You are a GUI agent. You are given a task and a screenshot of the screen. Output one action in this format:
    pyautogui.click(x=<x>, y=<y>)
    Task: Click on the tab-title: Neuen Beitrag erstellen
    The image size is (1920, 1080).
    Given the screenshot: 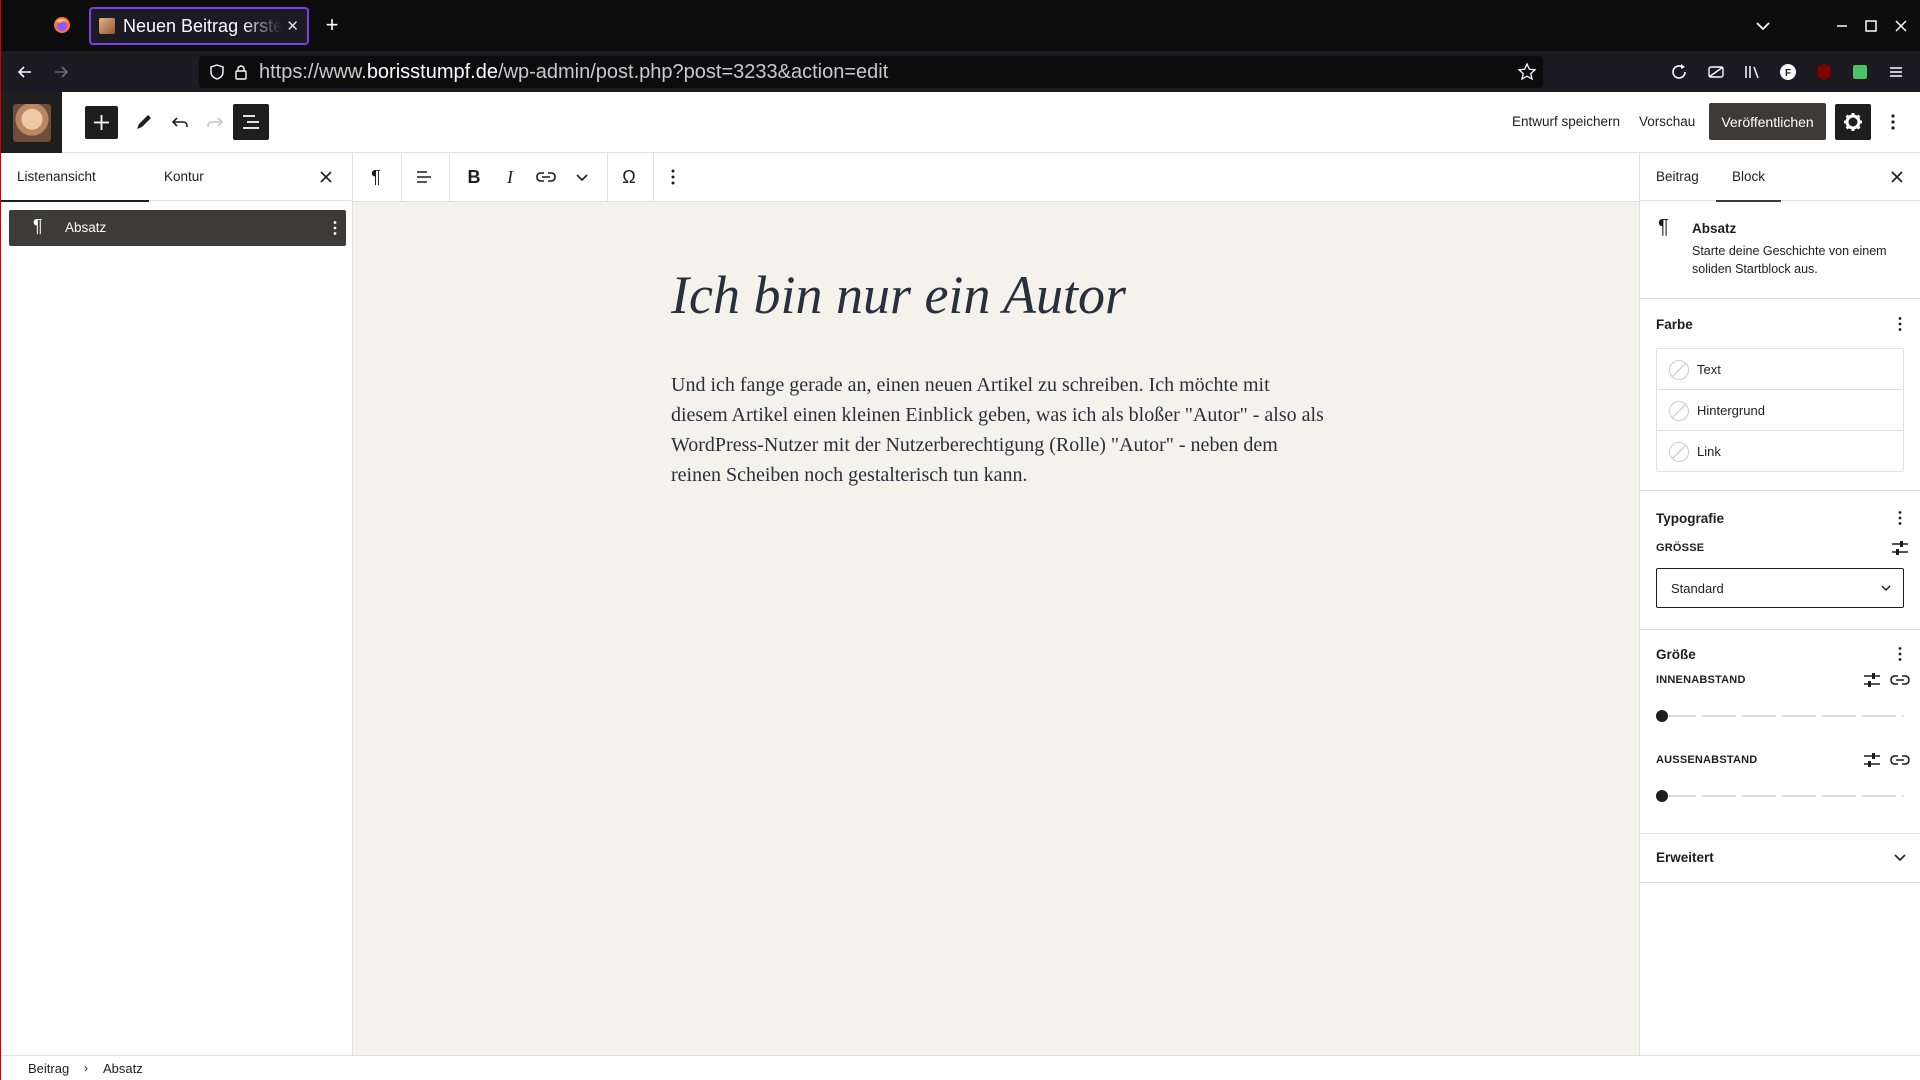 What is the action you would take?
    pyautogui.click(x=203, y=25)
    